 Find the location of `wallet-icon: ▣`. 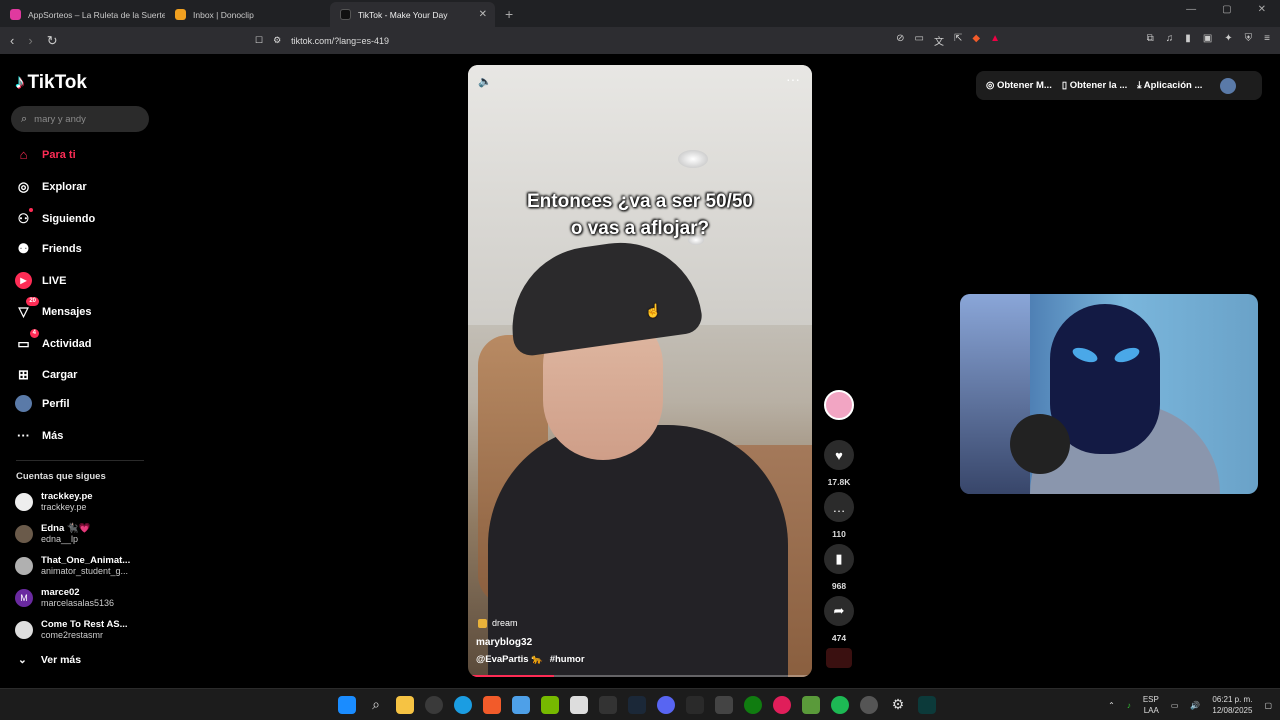

wallet-icon: ▣ is located at coordinates (1207, 38).